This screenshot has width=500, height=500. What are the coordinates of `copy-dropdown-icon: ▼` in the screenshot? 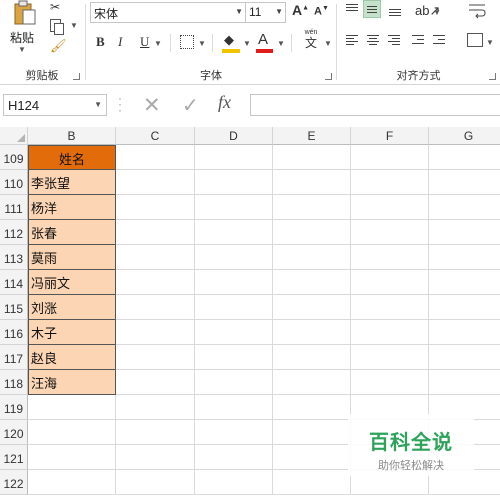 It's located at (74, 25).